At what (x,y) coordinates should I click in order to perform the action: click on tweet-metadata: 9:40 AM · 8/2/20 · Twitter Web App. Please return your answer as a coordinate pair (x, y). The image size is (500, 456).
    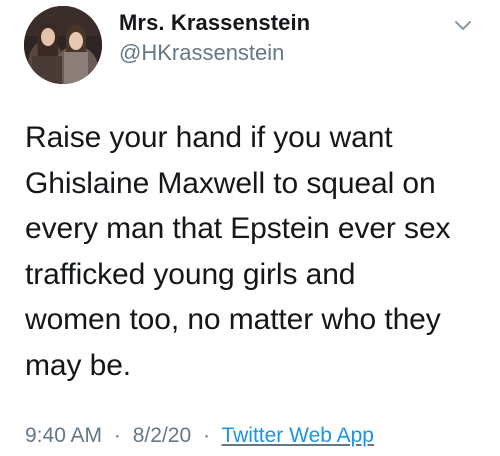
    Looking at the image, I should click on (199, 436).